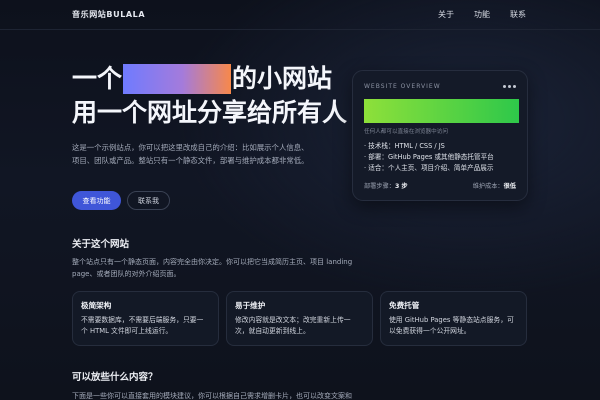 Image resolution: width=600 pixels, height=400 pixels. What do you see at coordinates (429, 157) in the screenshot?
I see `list-item: · 部署：GitHub Pages 或其他静态托管平台` at bounding box center [429, 157].